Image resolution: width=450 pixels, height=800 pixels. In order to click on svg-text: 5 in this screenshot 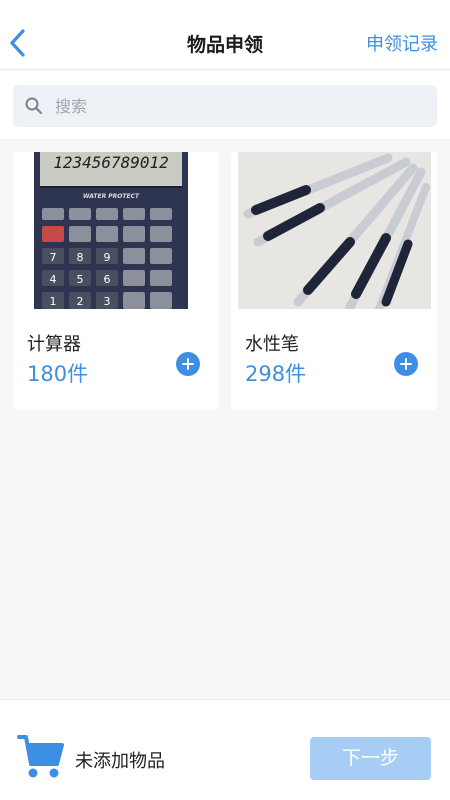, I will do `click(80, 279)`.